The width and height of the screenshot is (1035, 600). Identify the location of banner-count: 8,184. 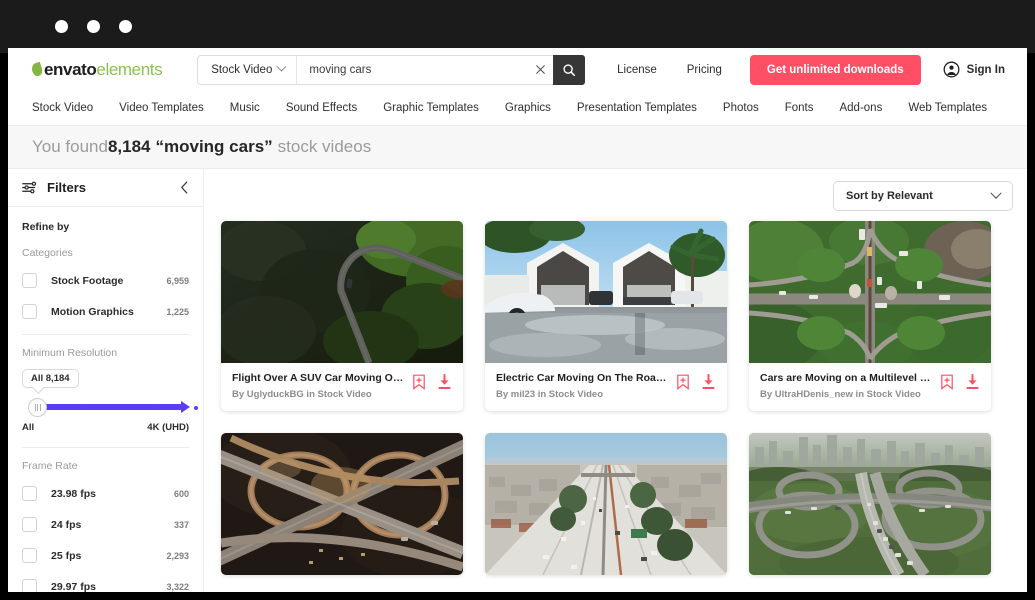
(129, 146).